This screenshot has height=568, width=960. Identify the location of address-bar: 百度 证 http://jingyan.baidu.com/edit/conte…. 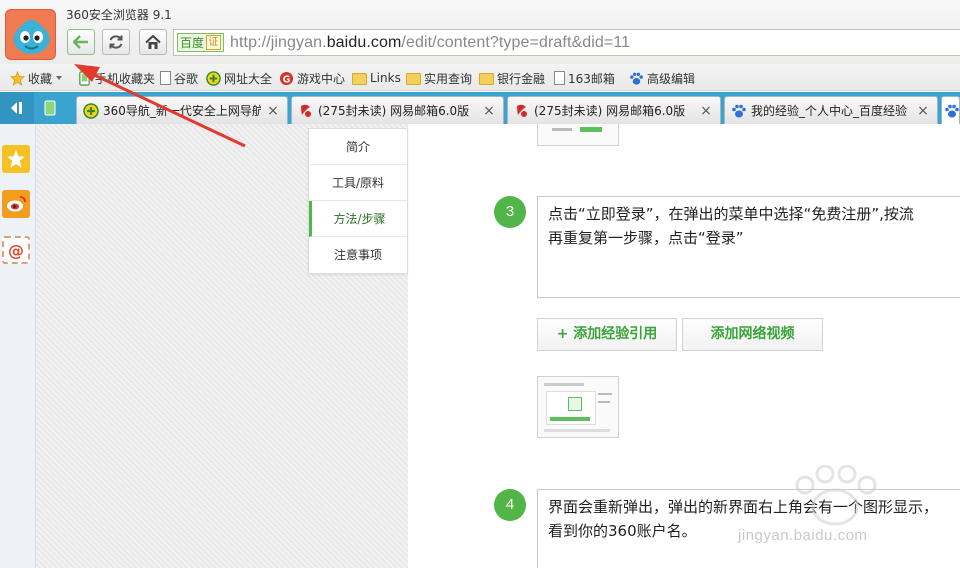
(566, 42).